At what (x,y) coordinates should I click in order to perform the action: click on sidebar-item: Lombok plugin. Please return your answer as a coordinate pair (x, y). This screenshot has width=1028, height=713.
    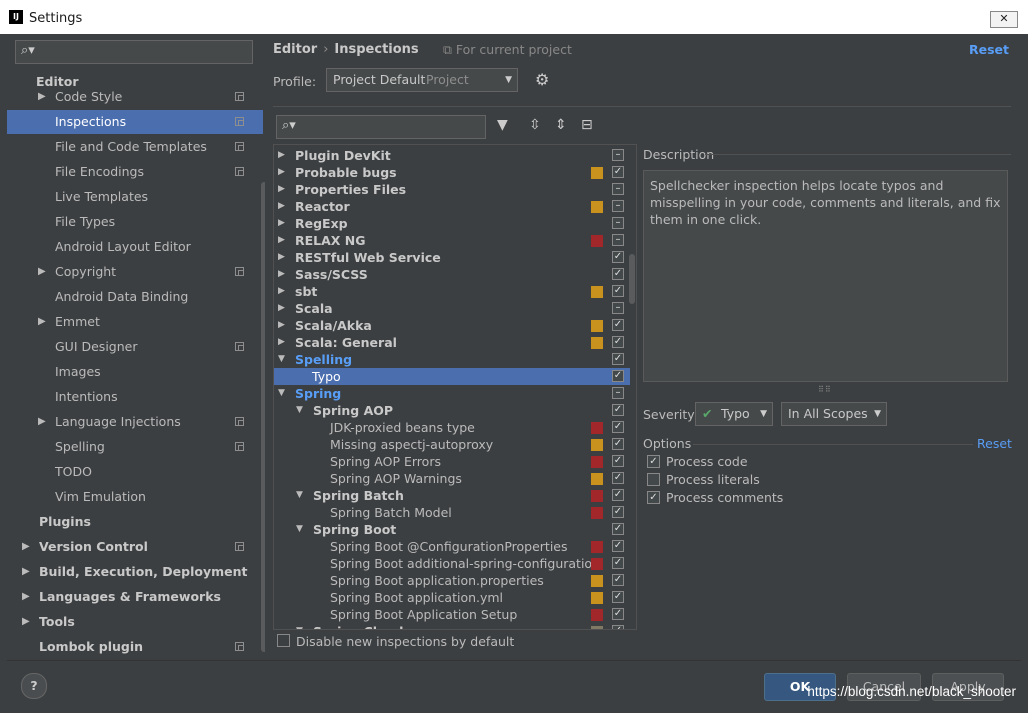
    Looking at the image, I should click on (135, 647).